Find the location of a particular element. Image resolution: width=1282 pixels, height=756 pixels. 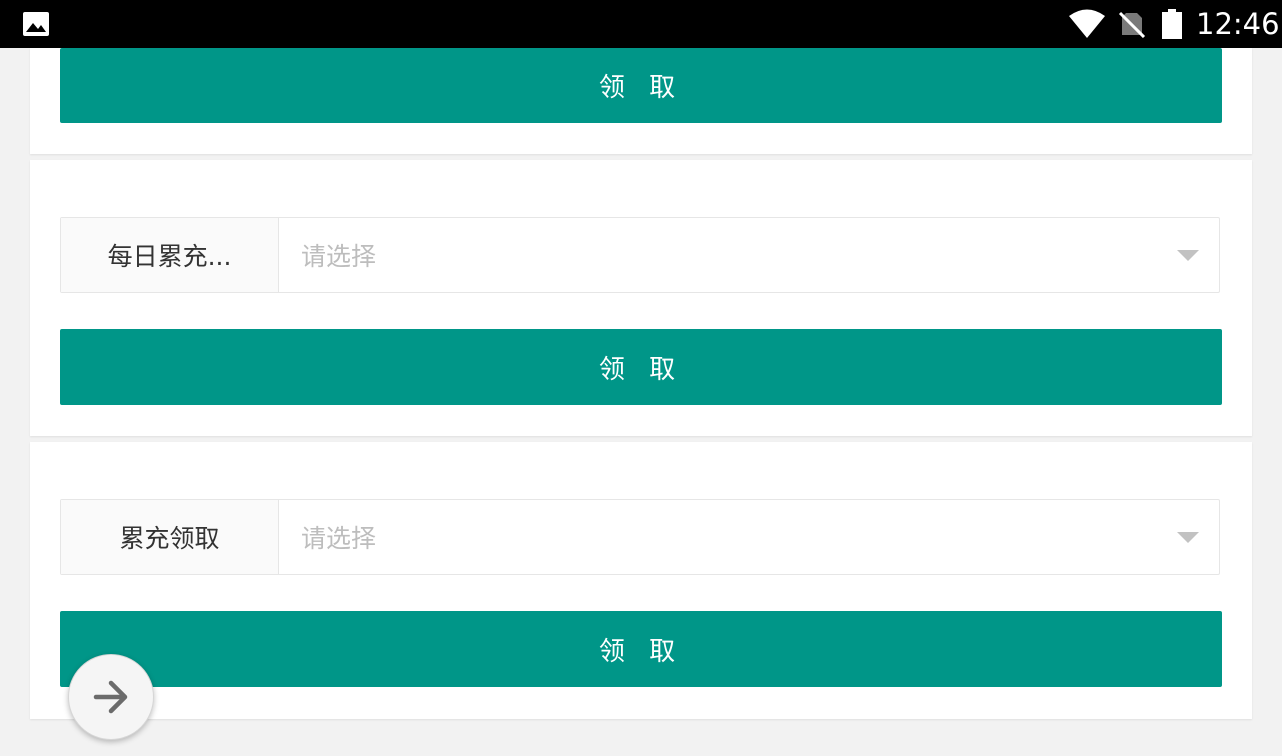

wifi-icon is located at coordinates (1087, 23).